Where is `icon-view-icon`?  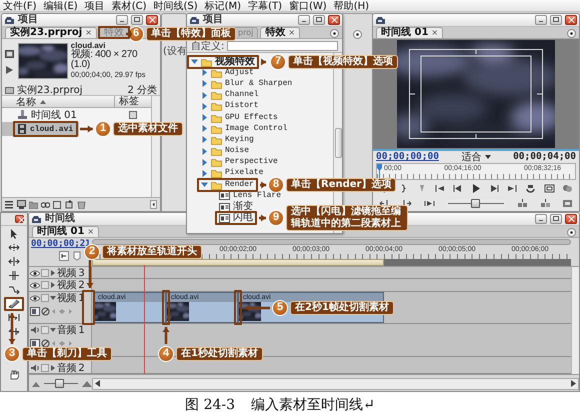
icon-view-icon is located at coordinates (21, 204).